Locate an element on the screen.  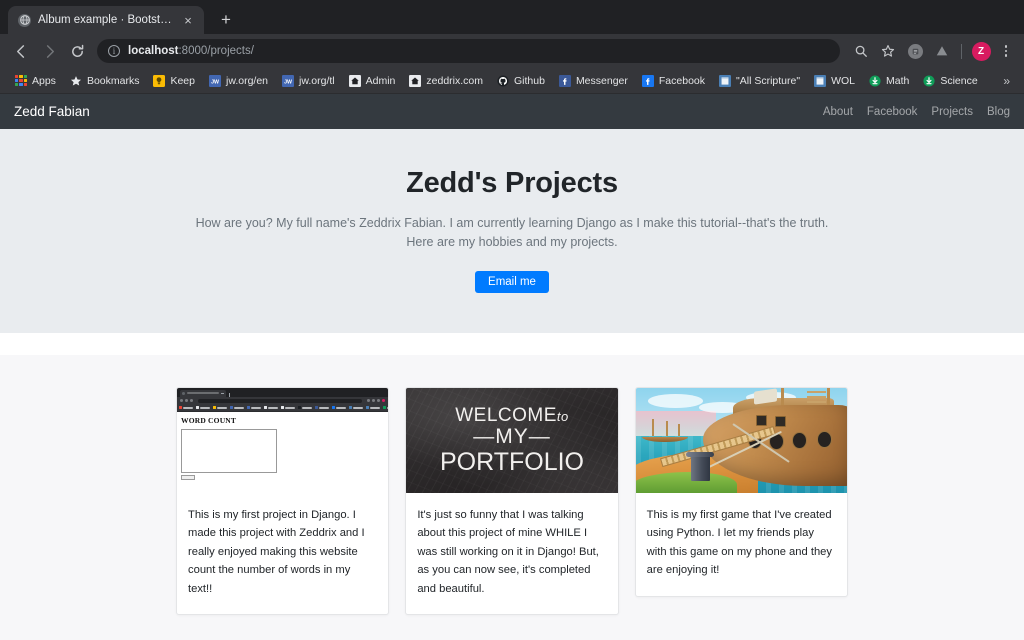
bookmark-science: Science is located at coordinates (950, 81).